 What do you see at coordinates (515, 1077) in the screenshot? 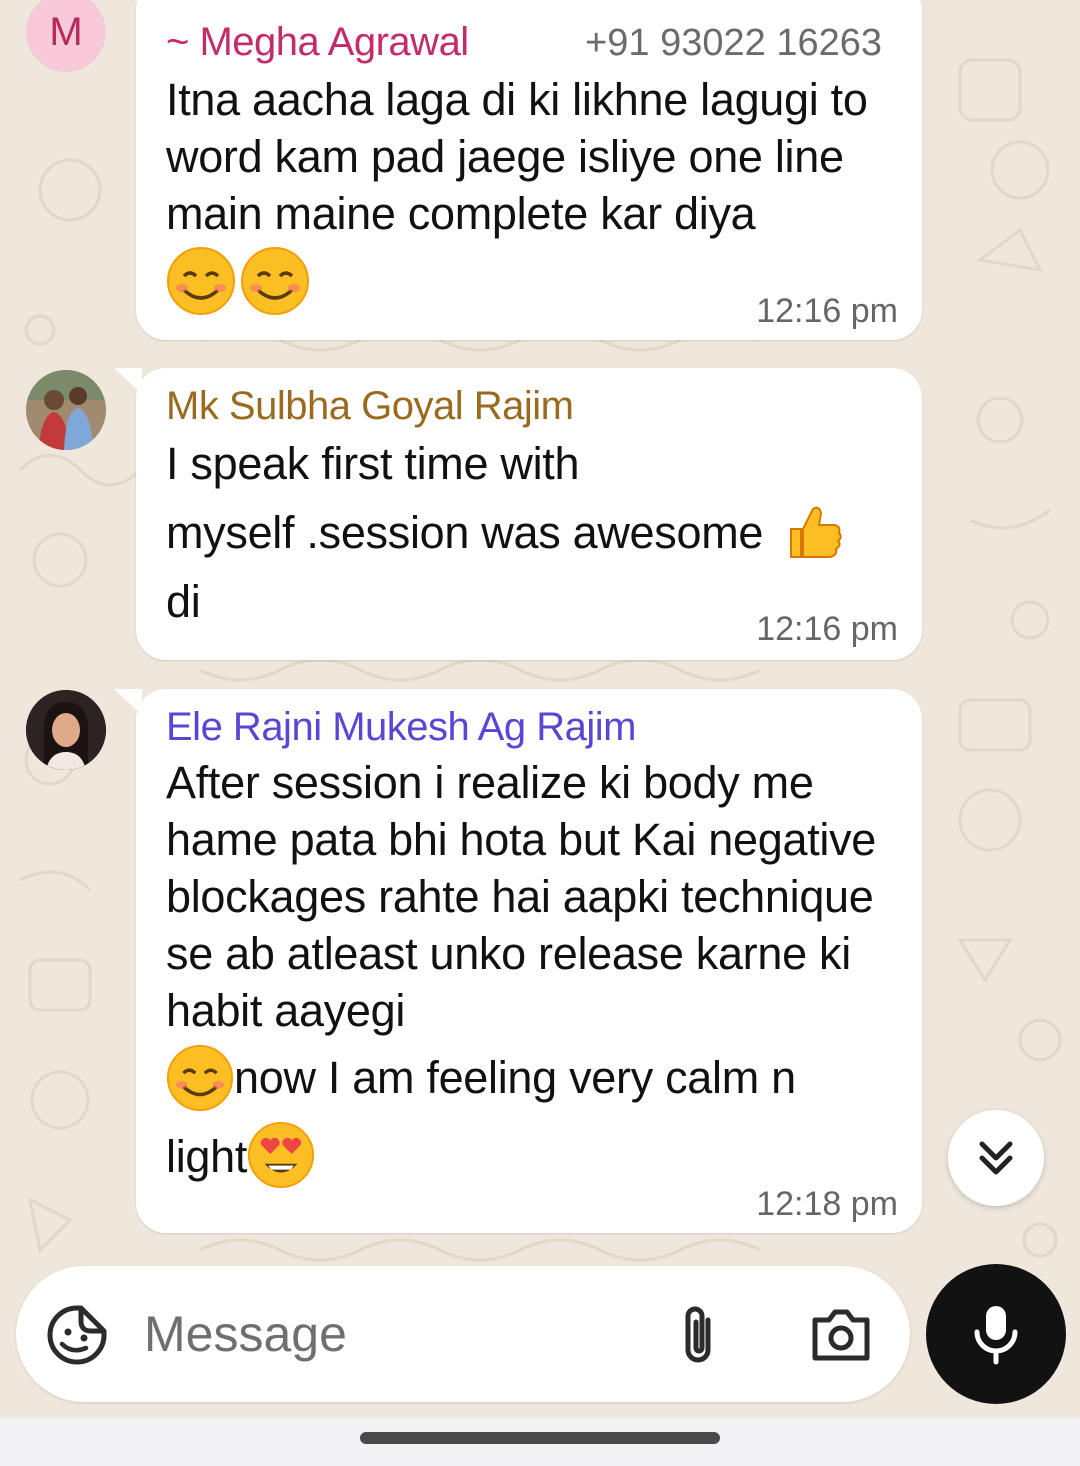
I see `message-line: now I am feeling very calm n` at bounding box center [515, 1077].